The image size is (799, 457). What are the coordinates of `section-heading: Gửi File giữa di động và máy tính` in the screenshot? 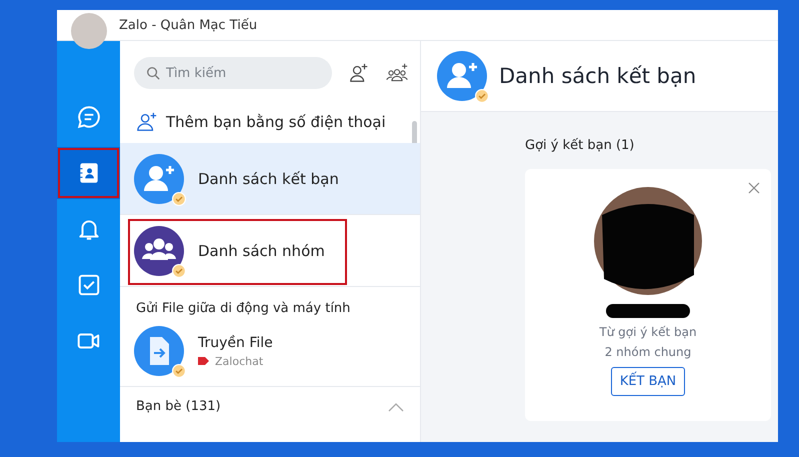 It's located at (243, 309).